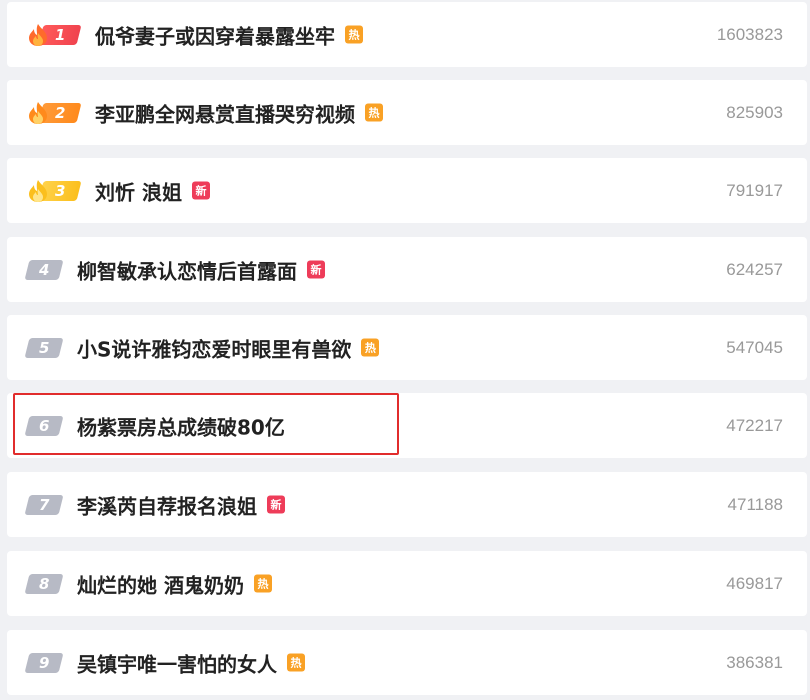 Image resolution: width=810 pixels, height=700 pixels. I want to click on item-title: 柳智敏承认恋情后首露面 新, so click(201, 269).